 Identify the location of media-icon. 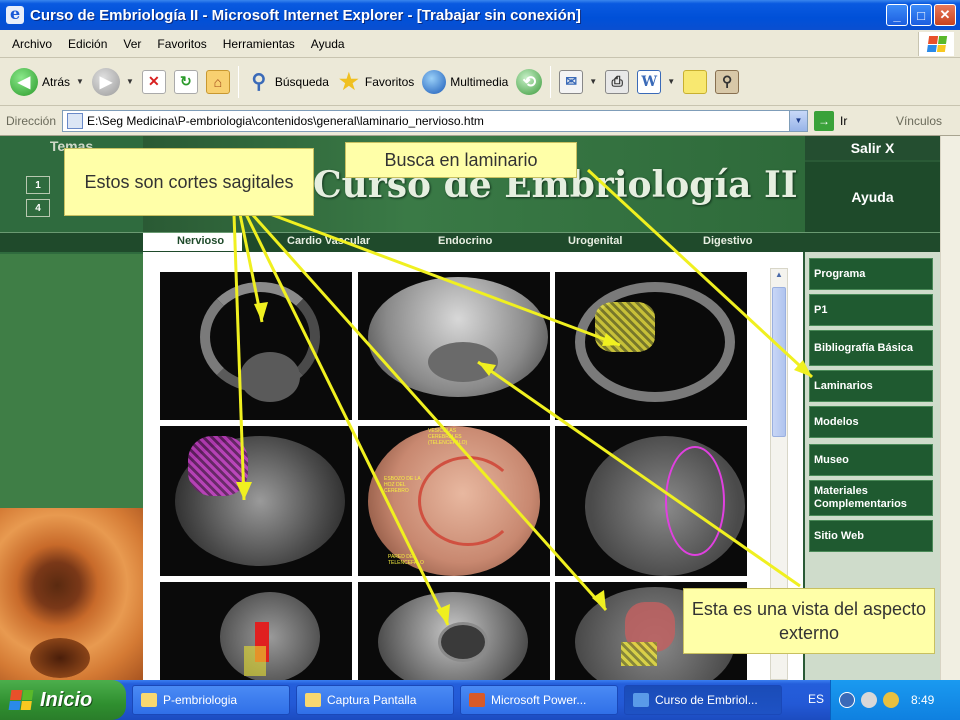
(434, 81).